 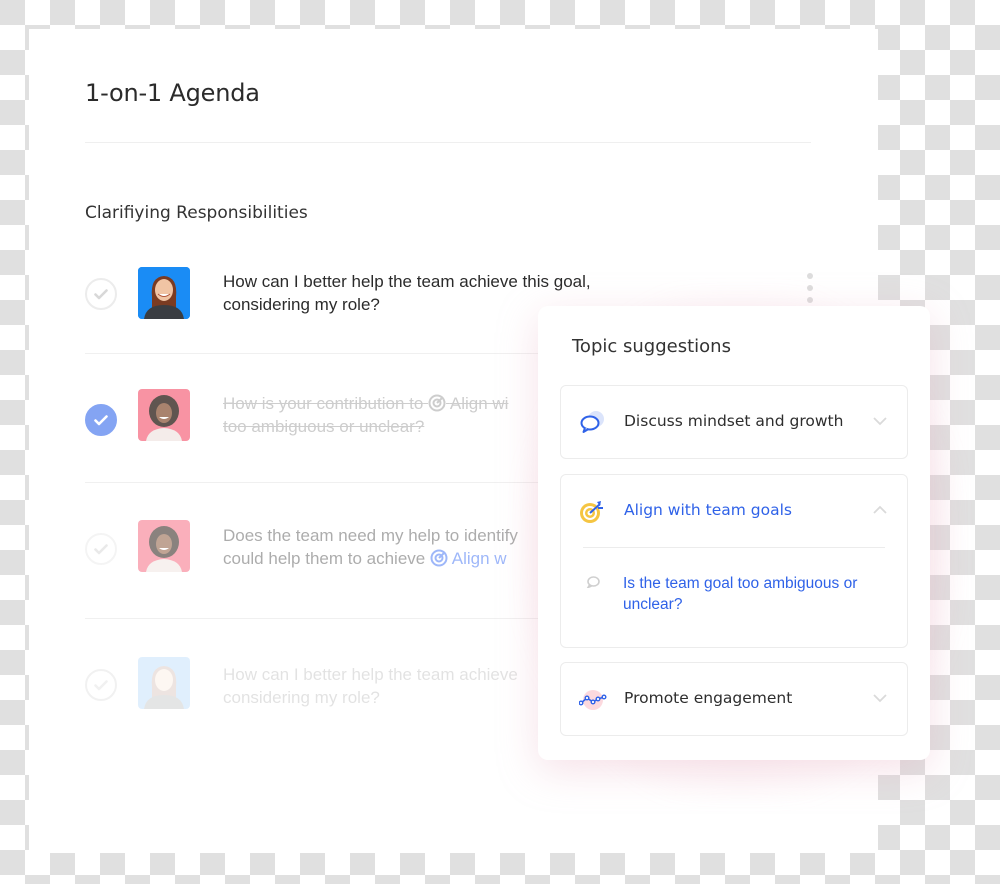 I want to click on topic-chip: Align wi, so click(x=468, y=403).